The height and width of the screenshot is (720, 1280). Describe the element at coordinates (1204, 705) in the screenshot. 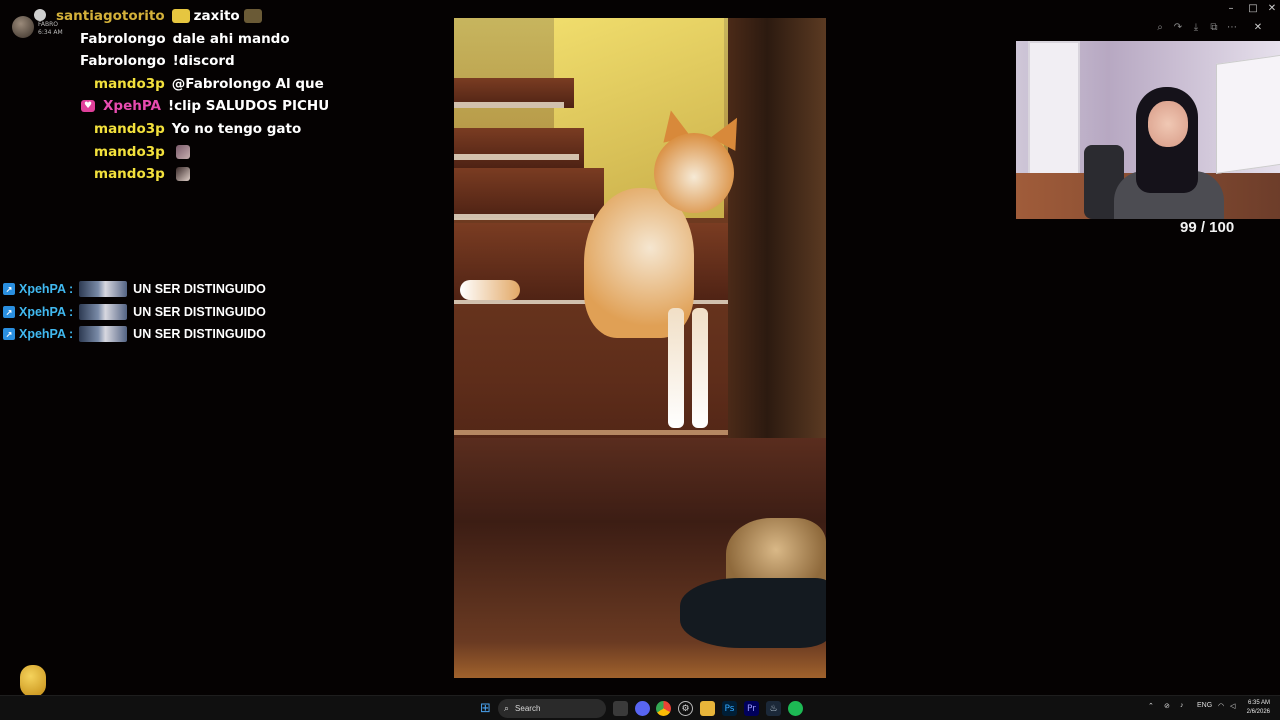

I see `language-indicator: ENG` at that location.